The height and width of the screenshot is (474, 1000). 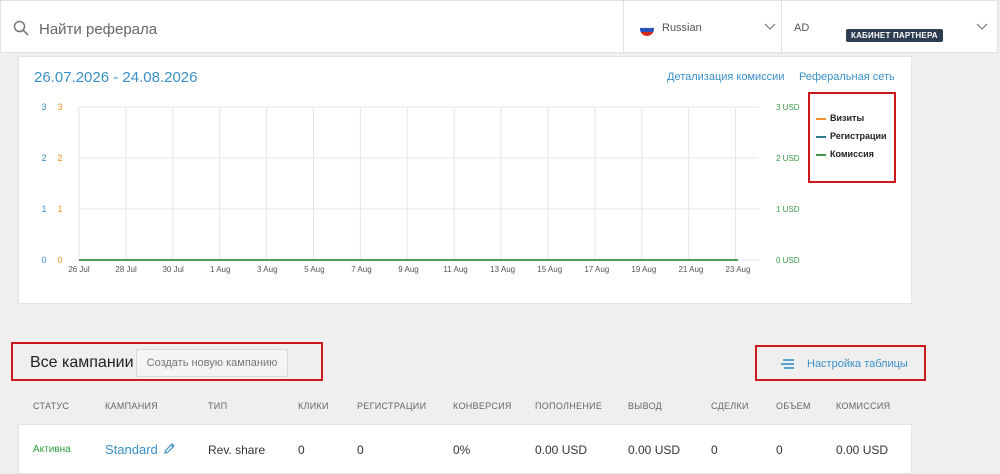 I want to click on y-axis-secondary-tick-label: 1, so click(x=59, y=209).